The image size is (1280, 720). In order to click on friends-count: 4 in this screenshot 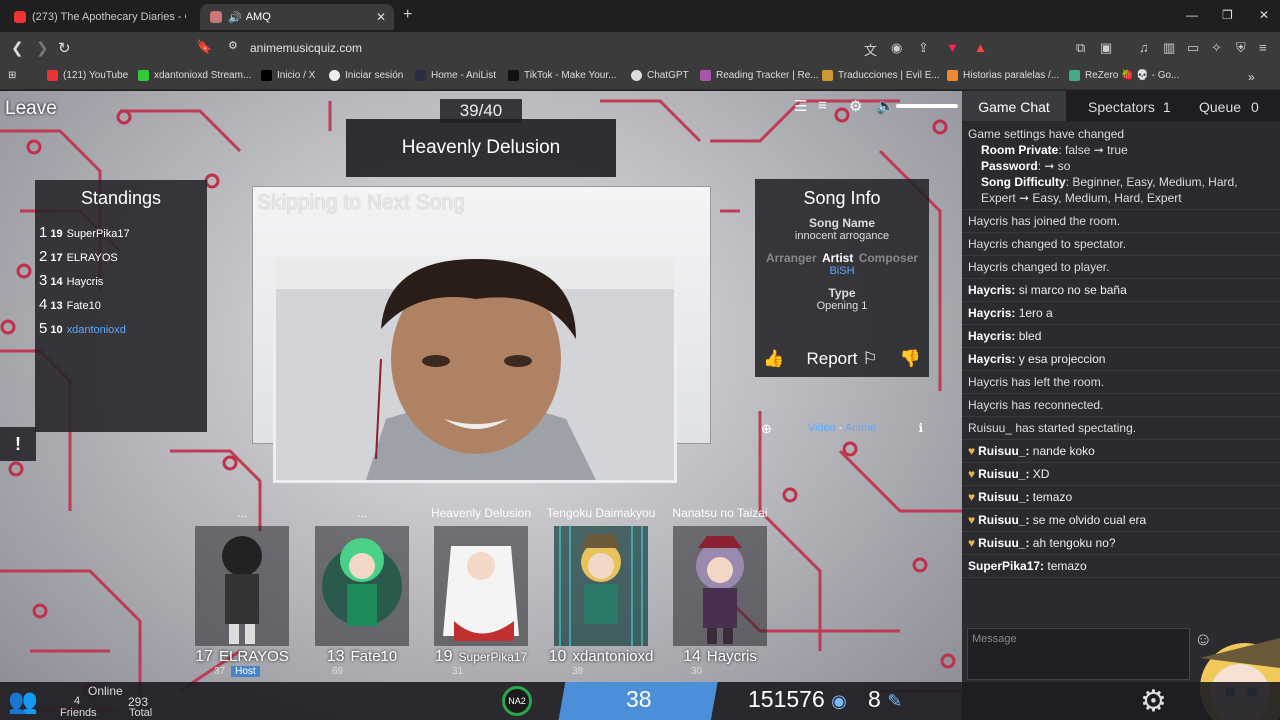, I will do `click(77, 701)`.